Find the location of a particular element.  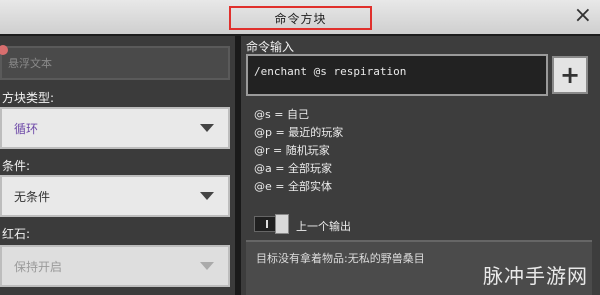

title-bar: 命令方块 × is located at coordinates (300, 18).